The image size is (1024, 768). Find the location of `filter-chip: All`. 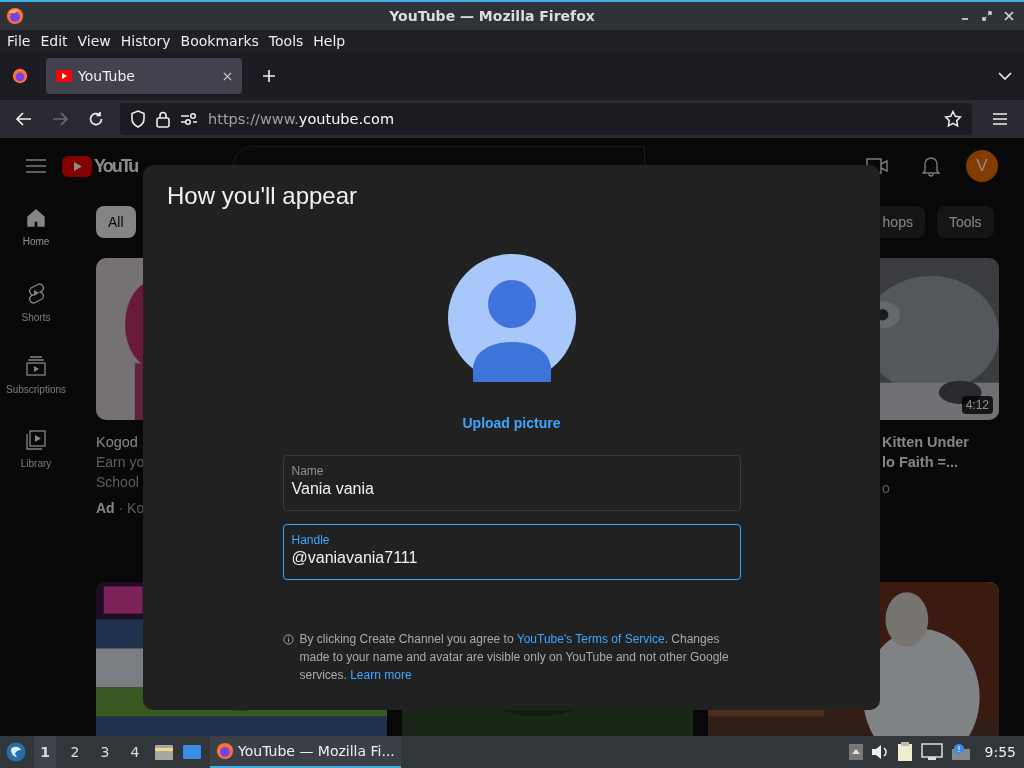

filter-chip: All is located at coordinates (116, 222).